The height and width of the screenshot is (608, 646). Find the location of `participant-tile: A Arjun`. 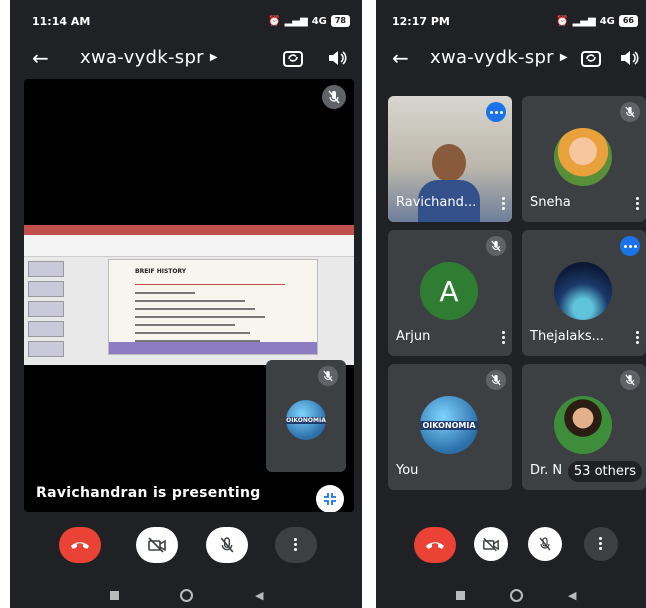

participant-tile: A Arjun is located at coordinates (450, 293).